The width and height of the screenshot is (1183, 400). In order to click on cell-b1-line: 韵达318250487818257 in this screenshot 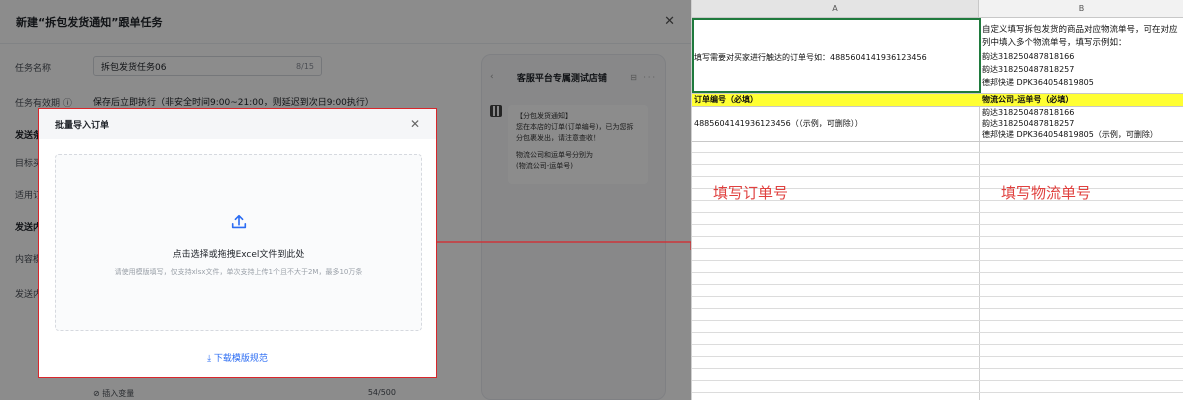, I will do `click(1028, 69)`.